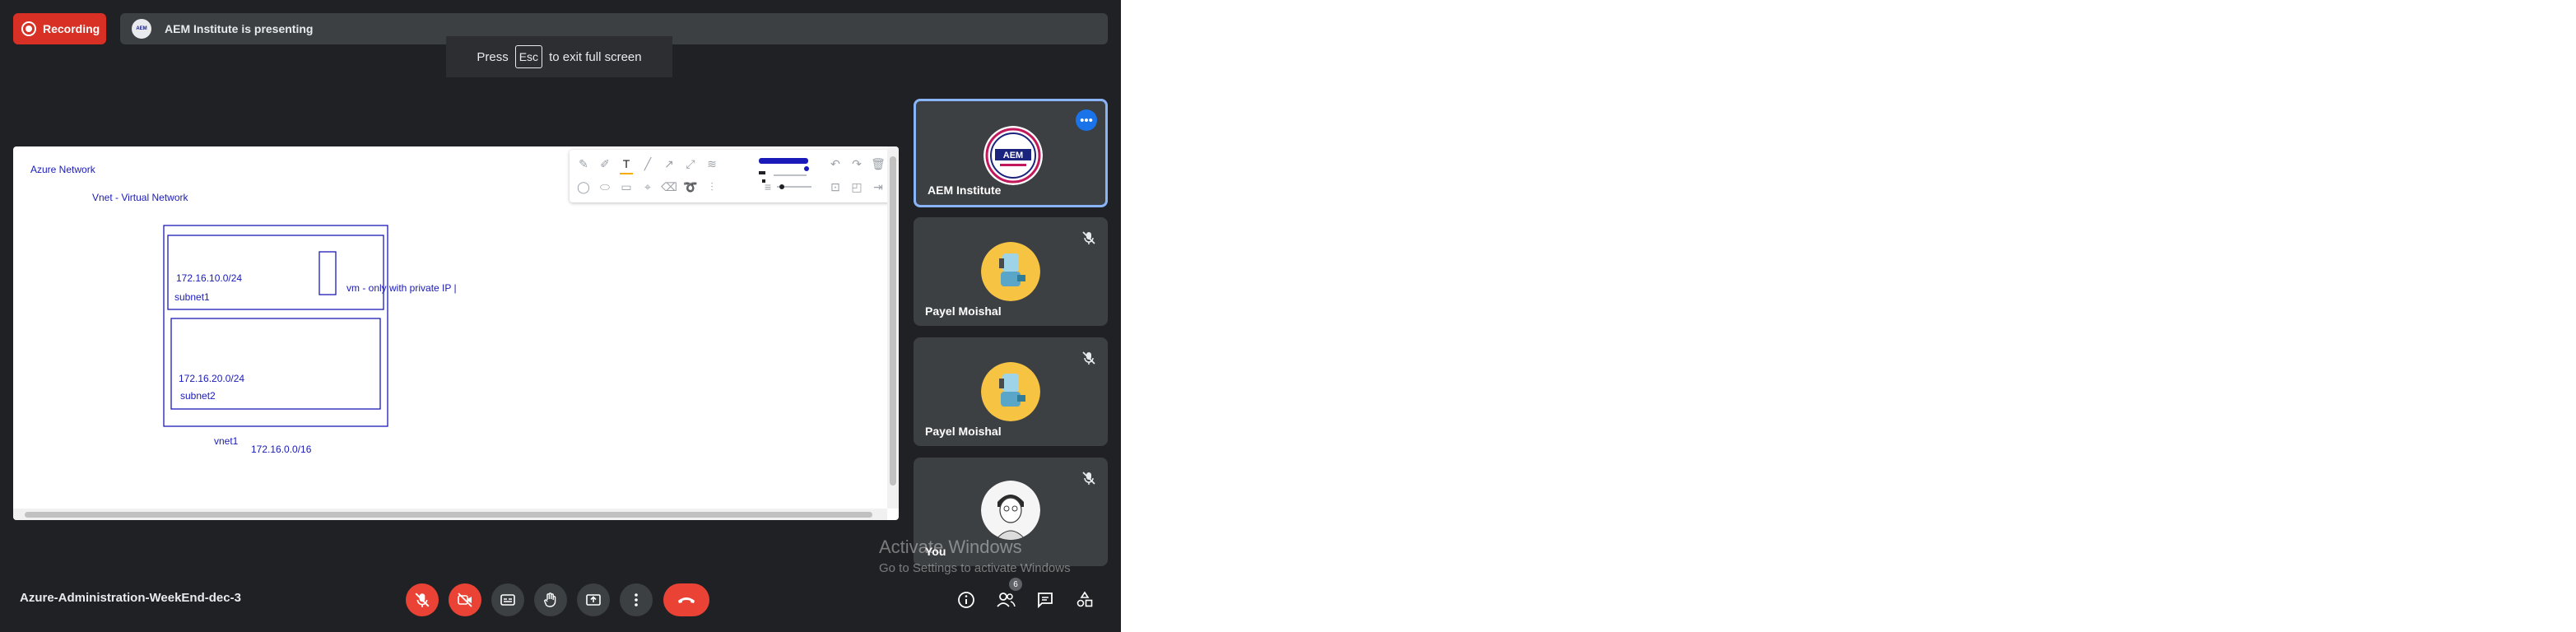 The image size is (2576, 632). Describe the element at coordinates (878, 164) in the screenshot. I see `delete-icon: 🗑` at that location.